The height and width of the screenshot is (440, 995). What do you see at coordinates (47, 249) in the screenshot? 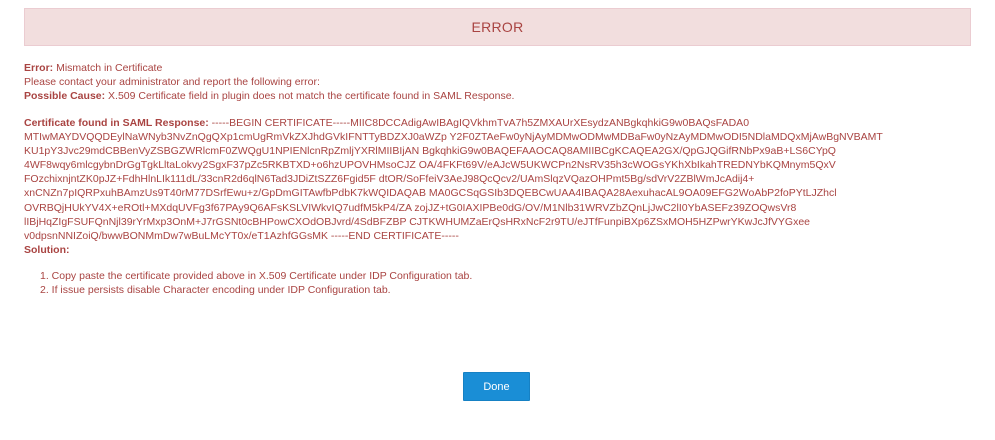
I see `solution-label: Solution:` at bounding box center [47, 249].